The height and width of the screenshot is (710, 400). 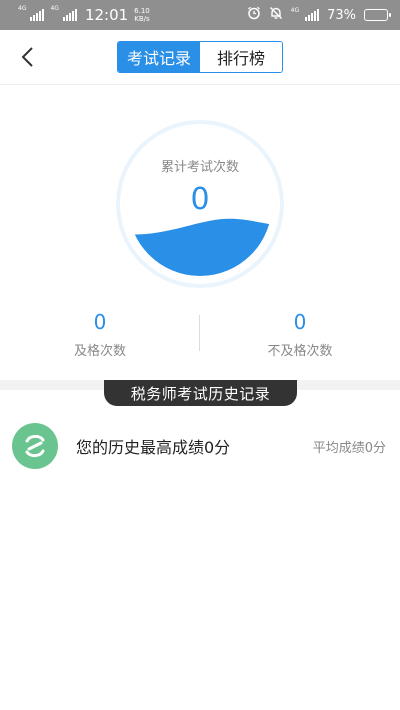 I want to click on history-section-title: 税务师考试历史记录, so click(x=200, y=393).